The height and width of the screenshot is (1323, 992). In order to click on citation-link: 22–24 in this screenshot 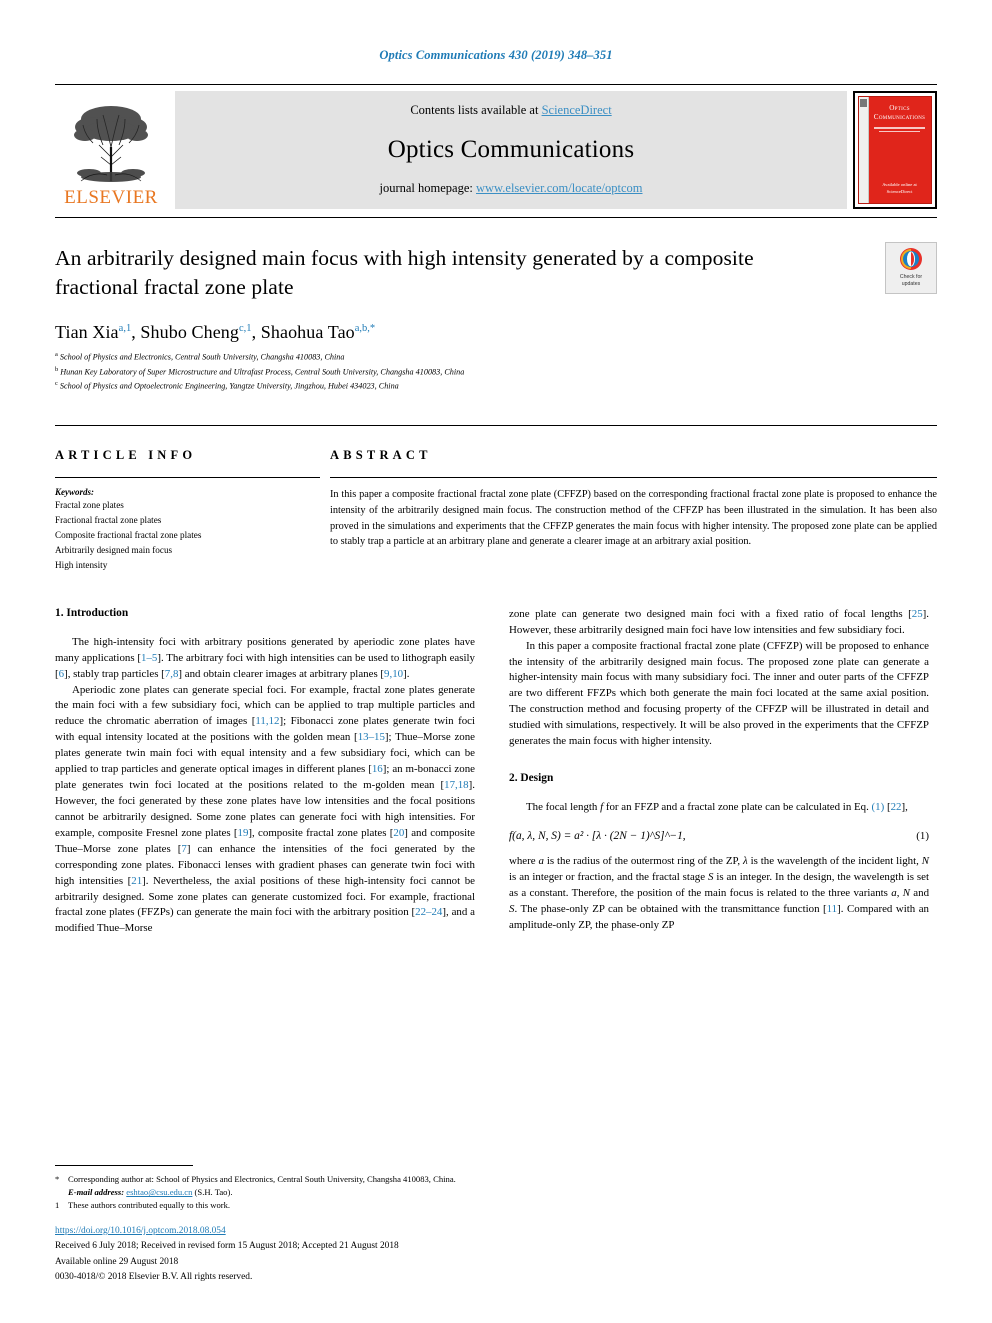, I will do `click(428, 912)`.